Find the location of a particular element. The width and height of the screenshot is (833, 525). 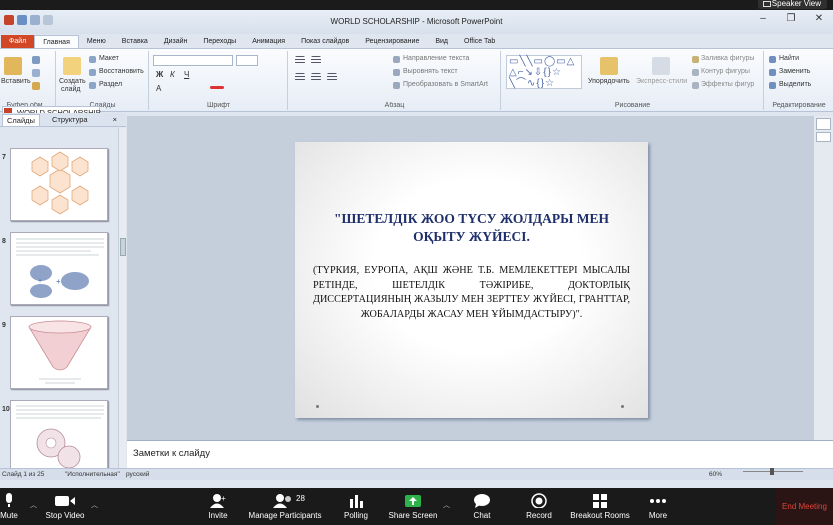

arrange-icon is located at coordinates (609, 66).